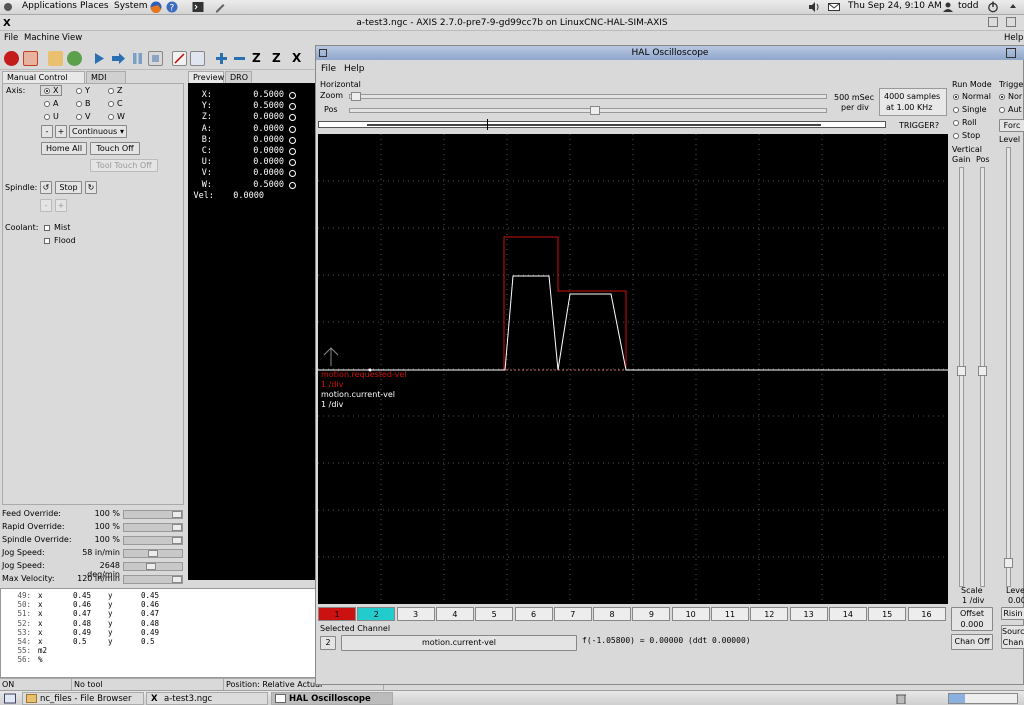 The height and width of the screenshot is (705, 1024). Describe the element at coordinates (197, 58) in the screenshot. I see `optional-stop-icon` at that location.